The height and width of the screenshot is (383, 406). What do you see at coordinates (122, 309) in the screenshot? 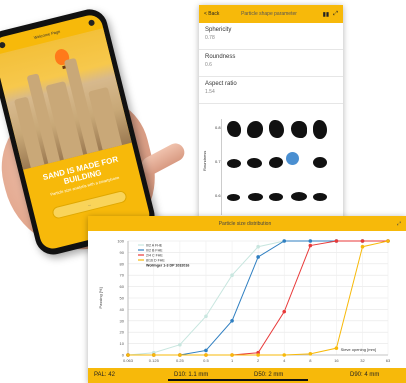
I see `y-tick-label: 40` at bounding box center [122, 309].